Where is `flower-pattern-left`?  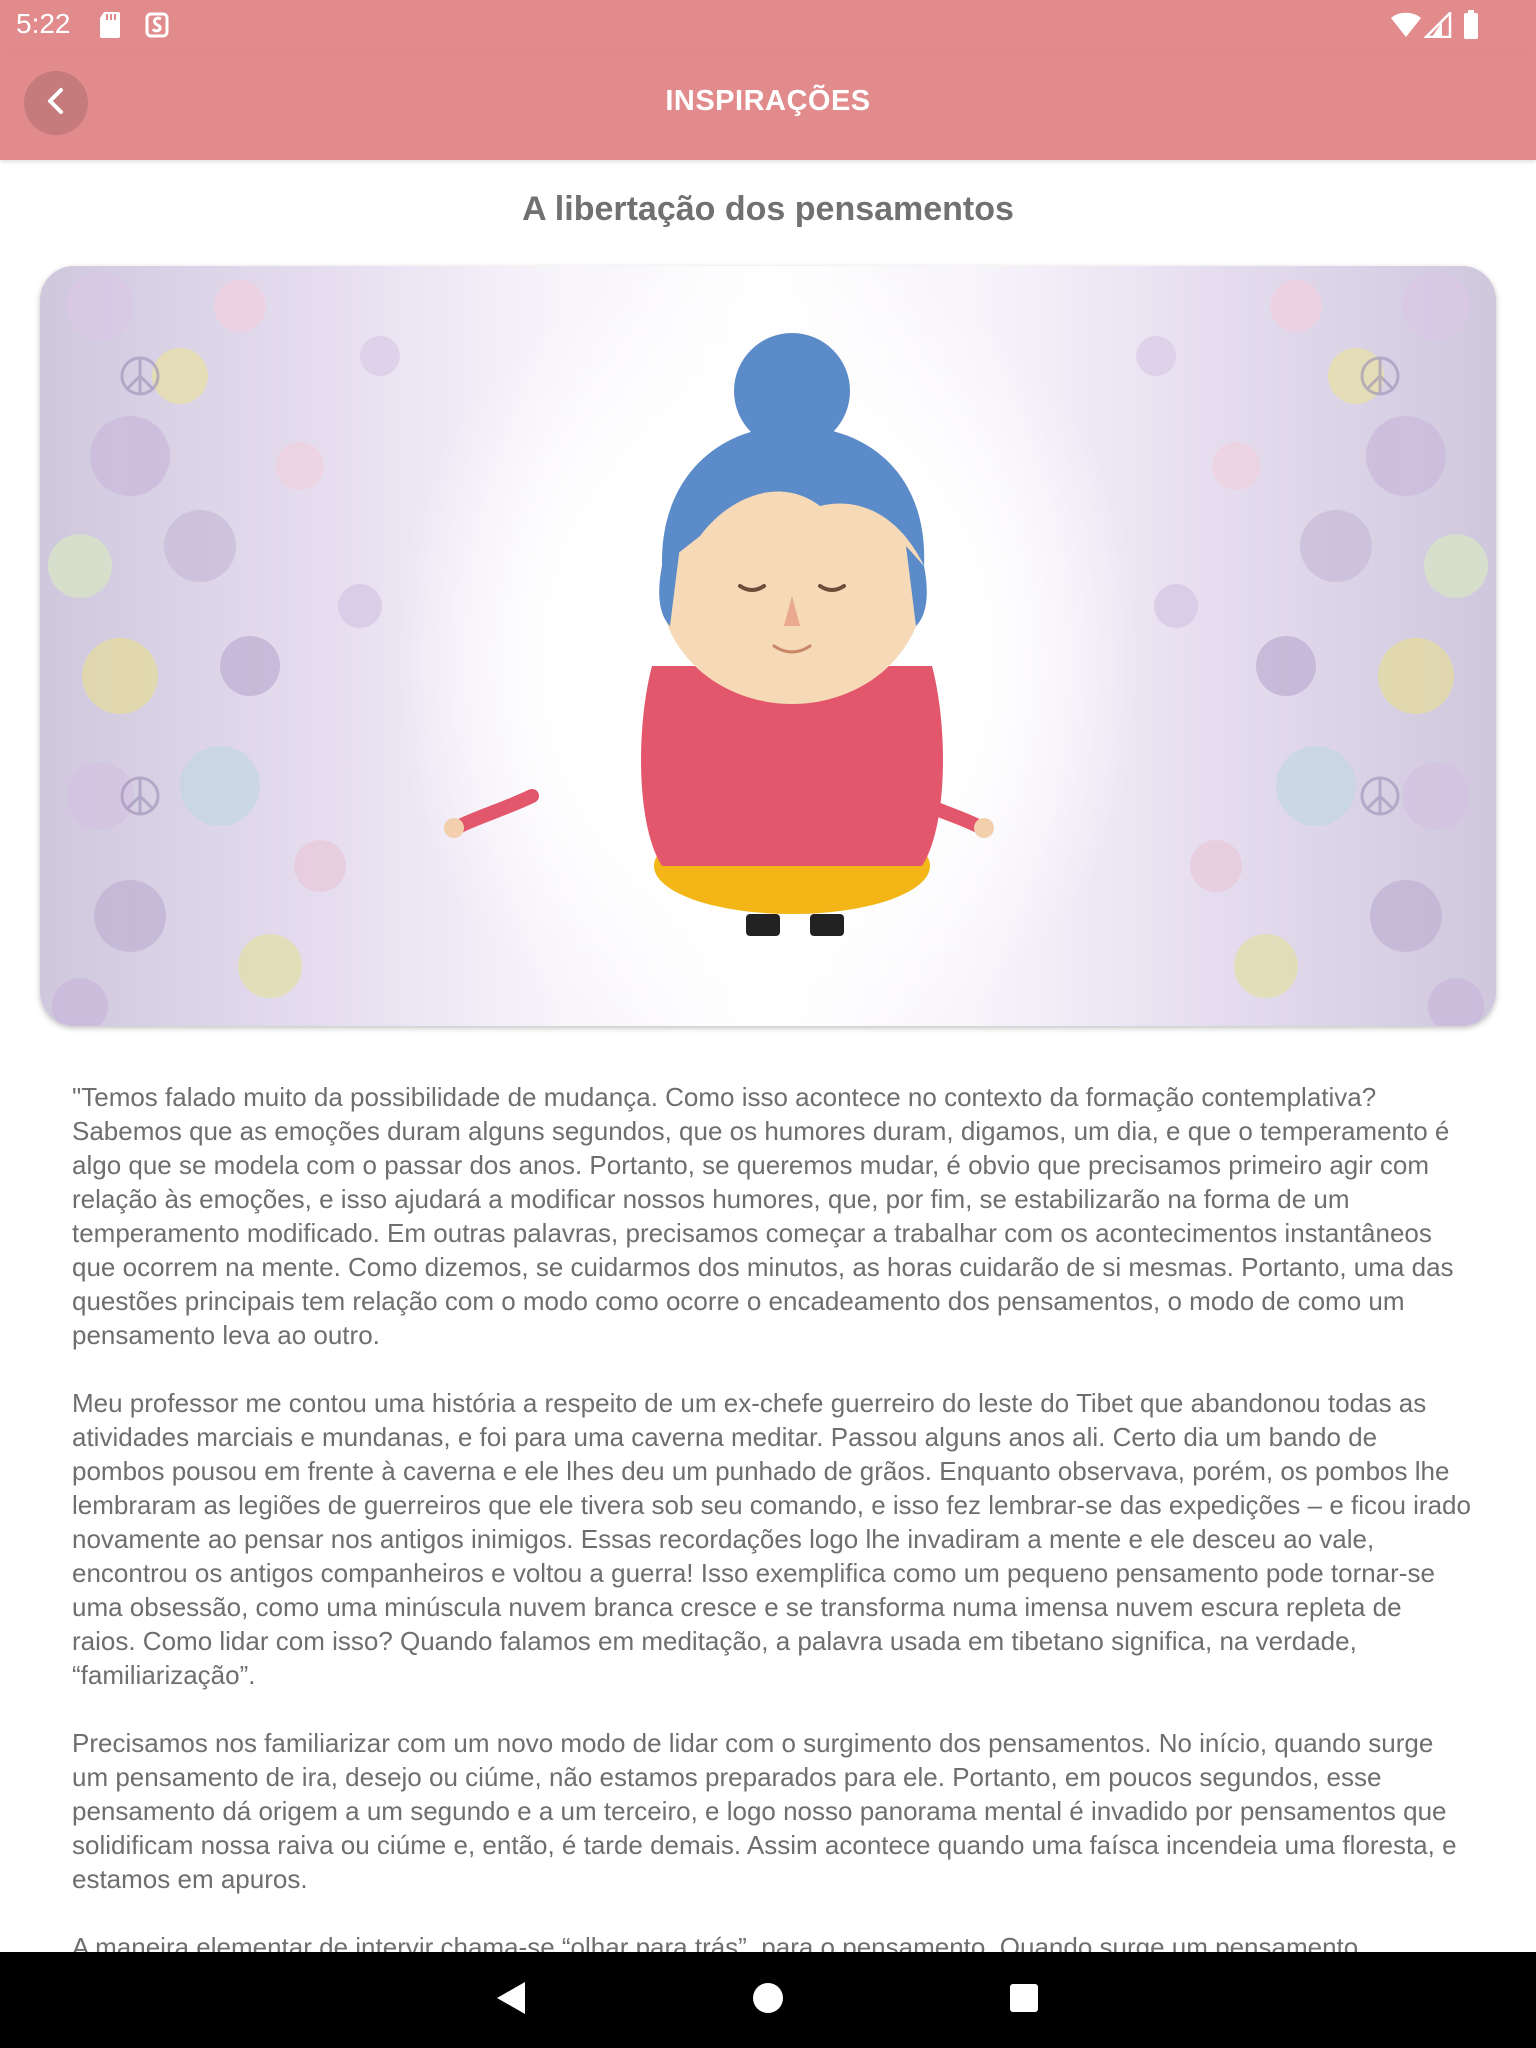
flower-pattern-left is located at coordinates (224, 649).